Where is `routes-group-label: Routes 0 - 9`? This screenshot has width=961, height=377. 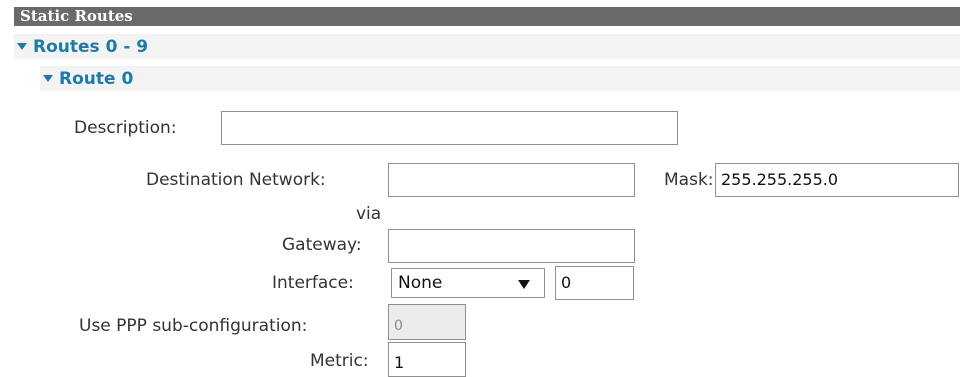
routes-group-label: Routes 0 - 9 is located at coordinates (91, 46).